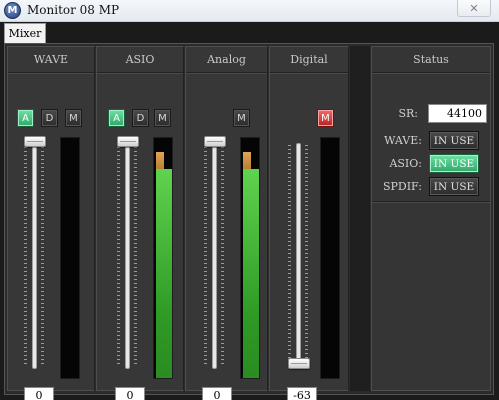  Describe the element at coordinates (405, 163) in the screenshot. I see `asio-status-label: ASIO:` at that location.